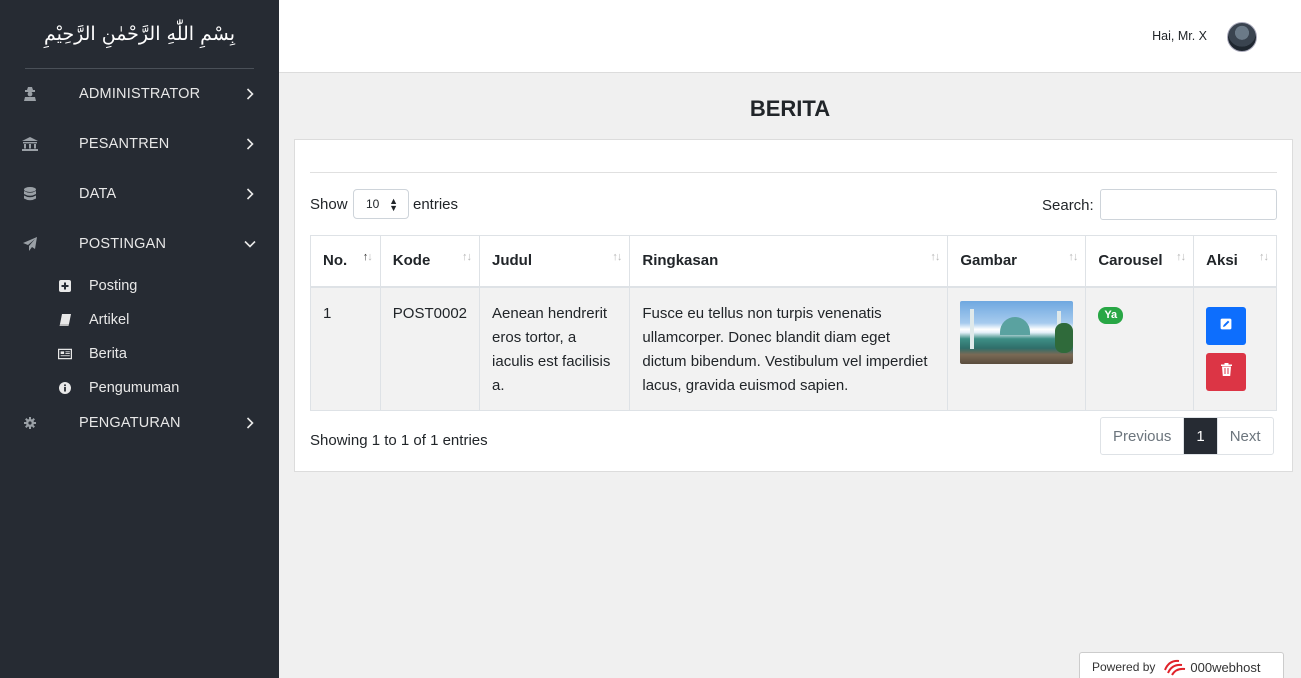 The height and width of the screenshot is (678, 1301). I want to click on column-header-aksi: Aksi ↑↓, so click(1235, 261).